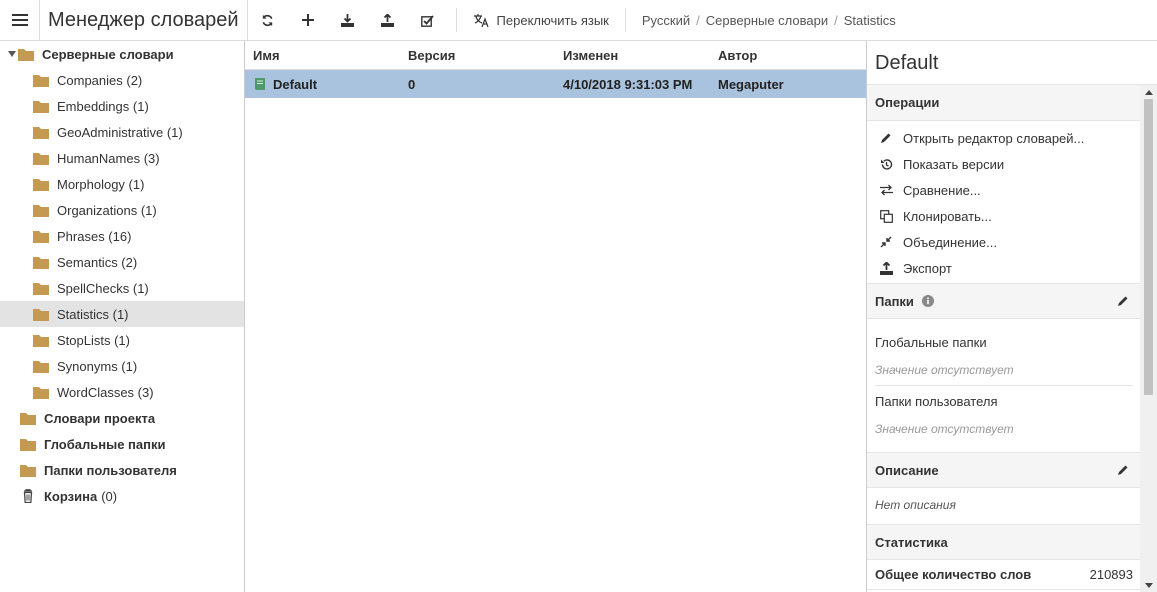 This screenshot has width=1157, height=592. Describe the element at coordinates (109, 496) in the screenshot. I see `trash-count: (0)` at that location.